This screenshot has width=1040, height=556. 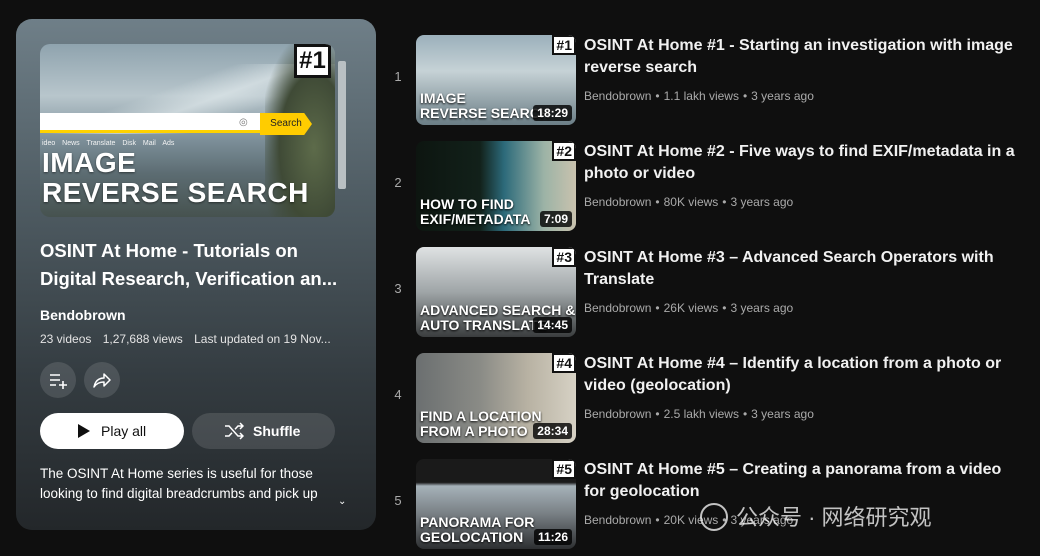 I want to click on thumbnail-badge: #5, so click(x=564, y=469).